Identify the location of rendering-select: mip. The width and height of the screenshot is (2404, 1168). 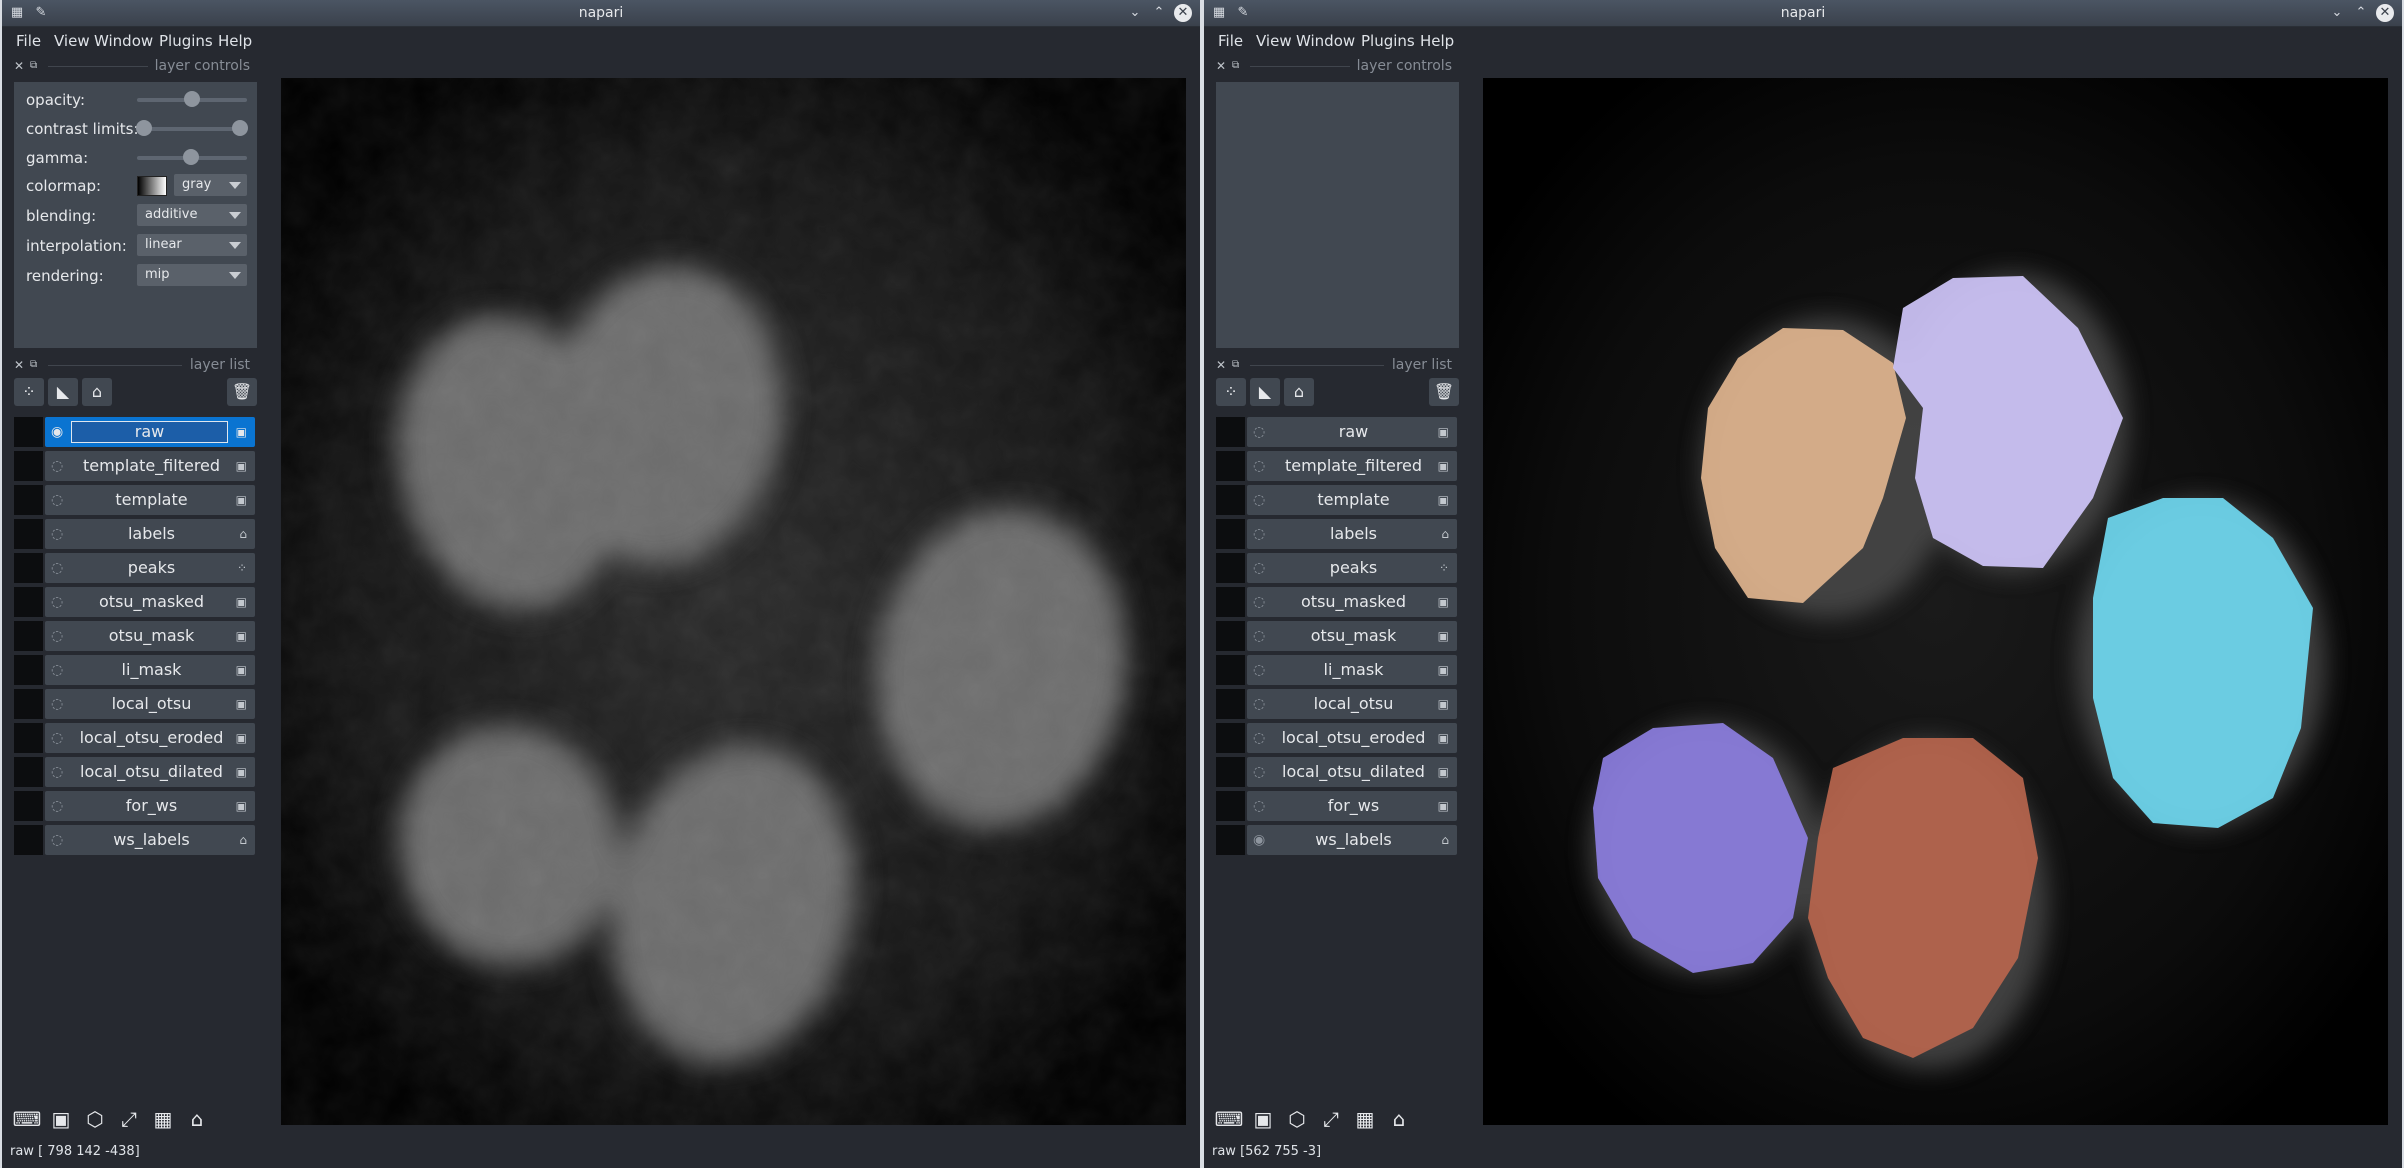
(192, 275).